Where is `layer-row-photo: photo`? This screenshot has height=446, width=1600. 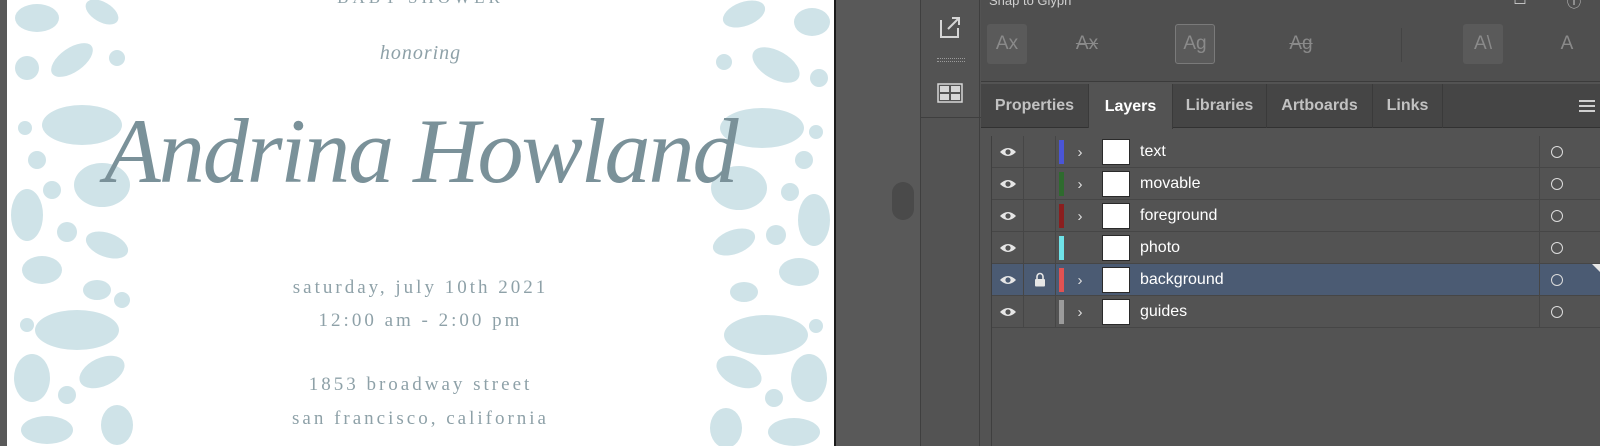 layer-row-photo: photo is located at coordinates (1296, 248).